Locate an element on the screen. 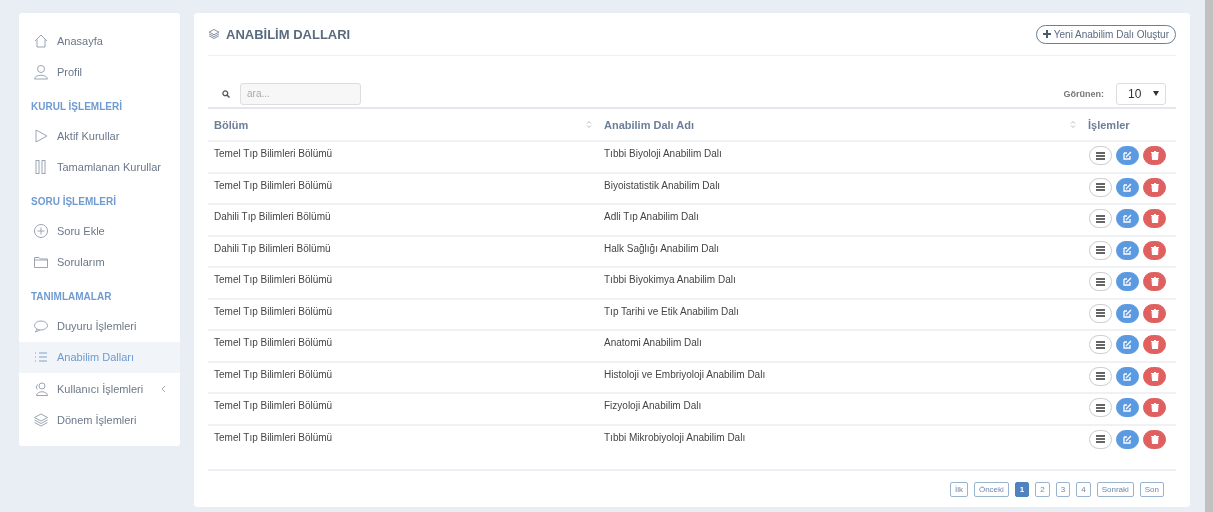 The height and width of the screenshot is (512, 1213). pagination-button: Sonraki is located at coordinates (1115, 489).